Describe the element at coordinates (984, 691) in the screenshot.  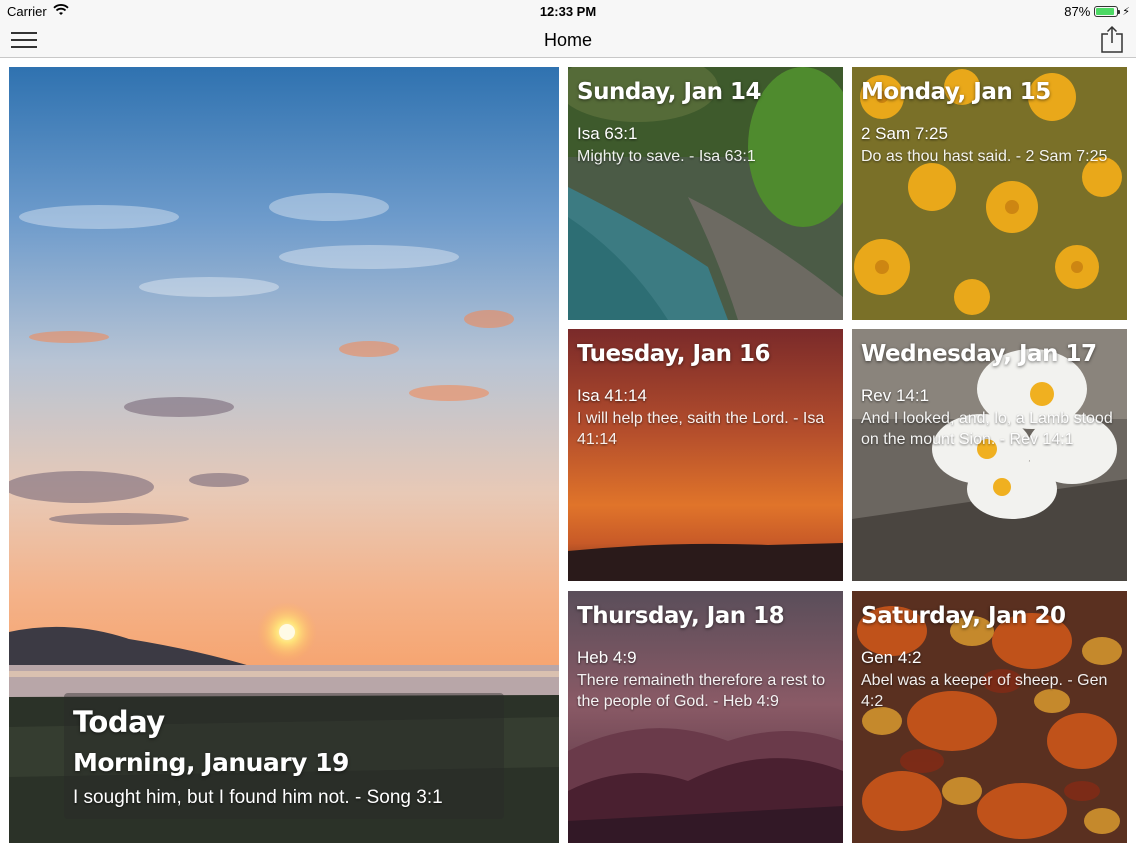
I see `verse-text: Abel was a keeper of sheep. - Gen 4:2` at that location.